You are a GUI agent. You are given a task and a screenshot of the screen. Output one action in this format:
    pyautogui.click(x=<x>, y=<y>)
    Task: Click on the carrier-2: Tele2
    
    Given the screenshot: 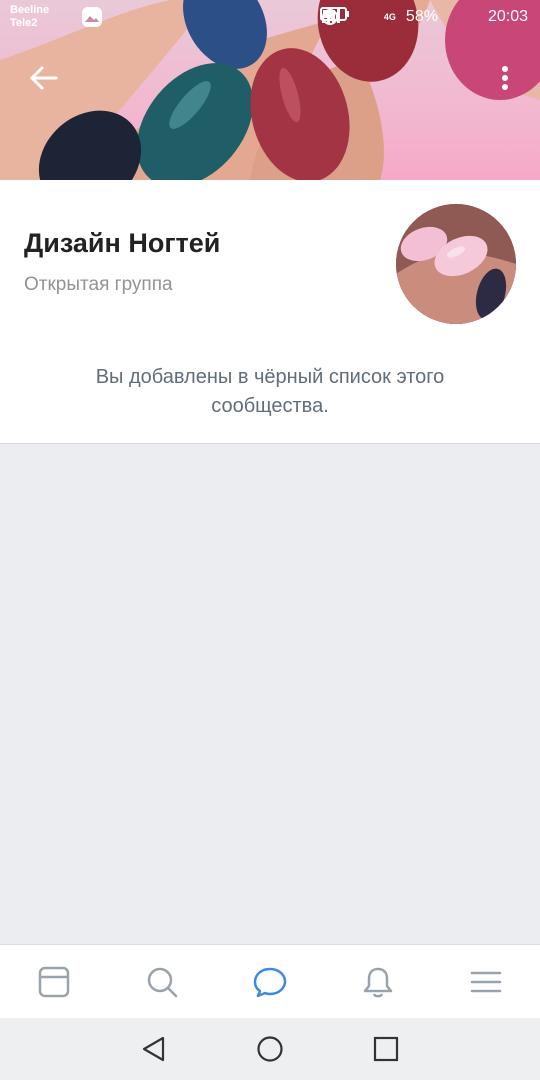 What is the action you would take?
    pyautogui.click(x=24, y=23)
    